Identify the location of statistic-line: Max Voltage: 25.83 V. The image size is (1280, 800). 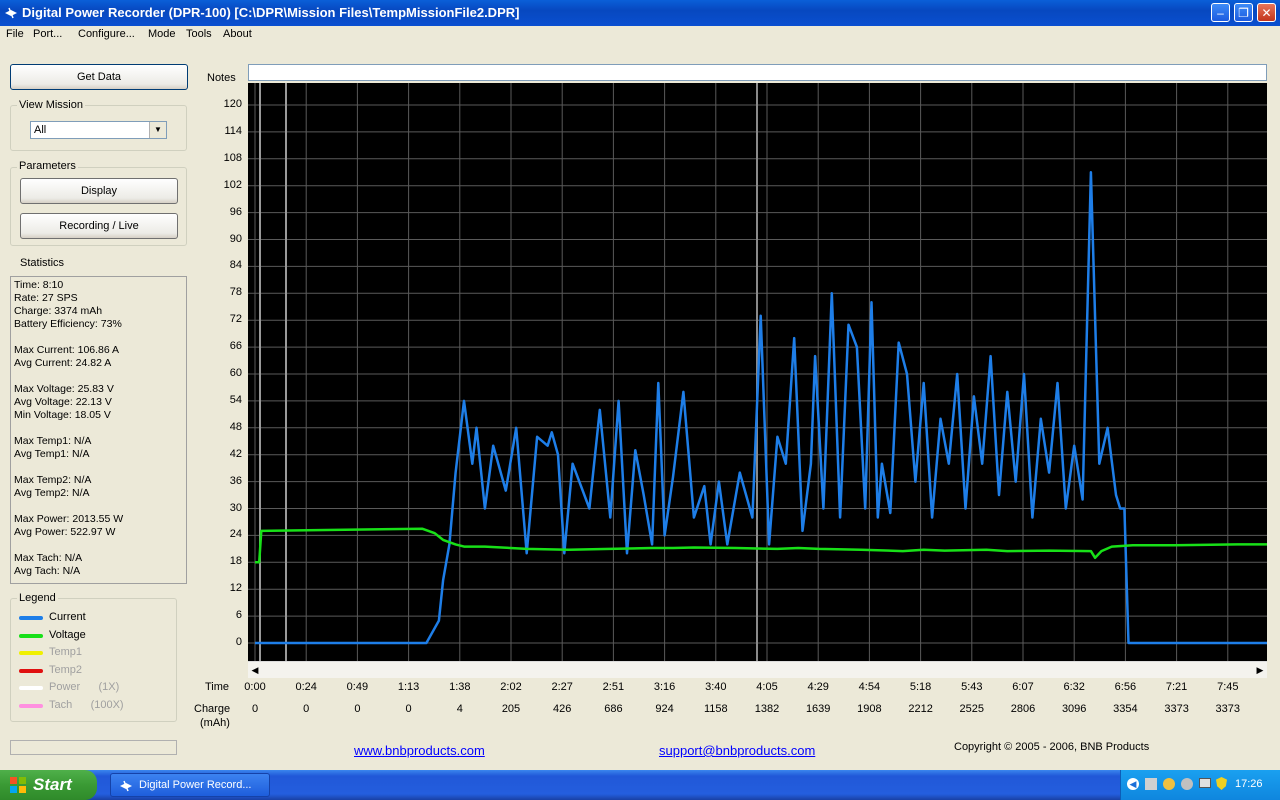
(64, 389).